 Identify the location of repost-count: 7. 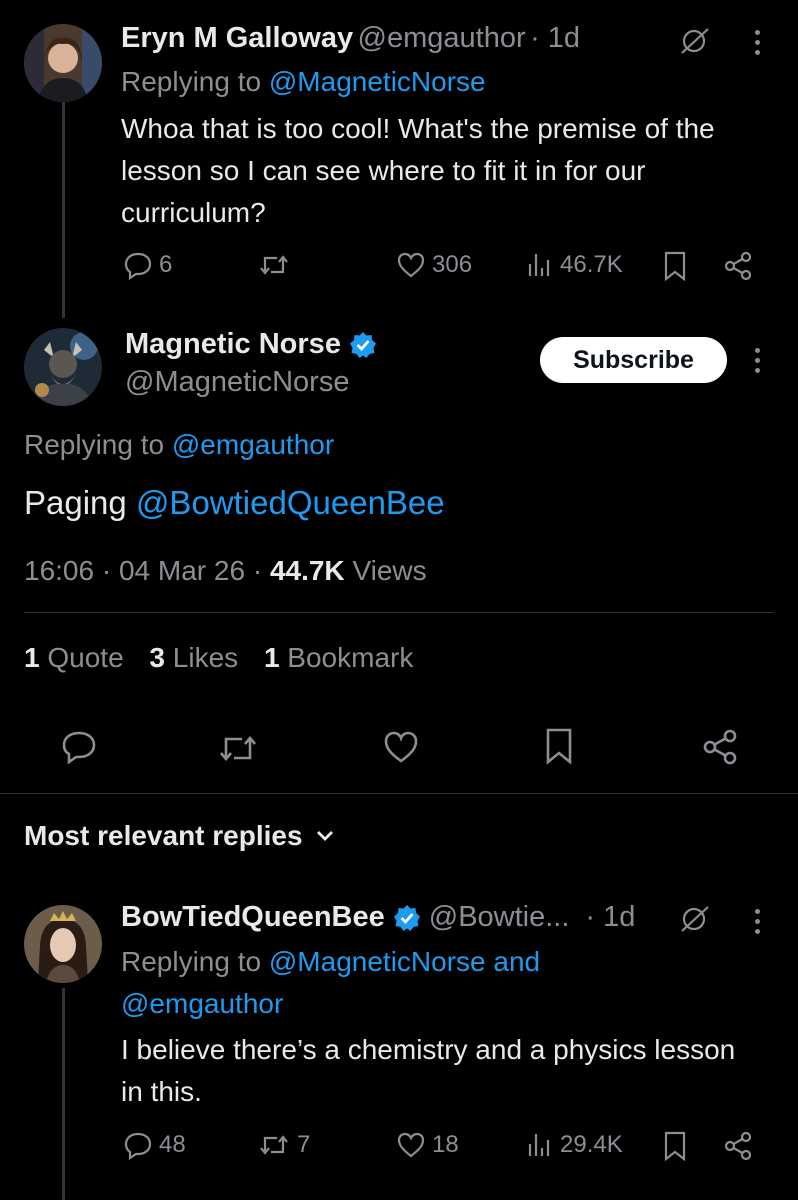
(304, 1144).